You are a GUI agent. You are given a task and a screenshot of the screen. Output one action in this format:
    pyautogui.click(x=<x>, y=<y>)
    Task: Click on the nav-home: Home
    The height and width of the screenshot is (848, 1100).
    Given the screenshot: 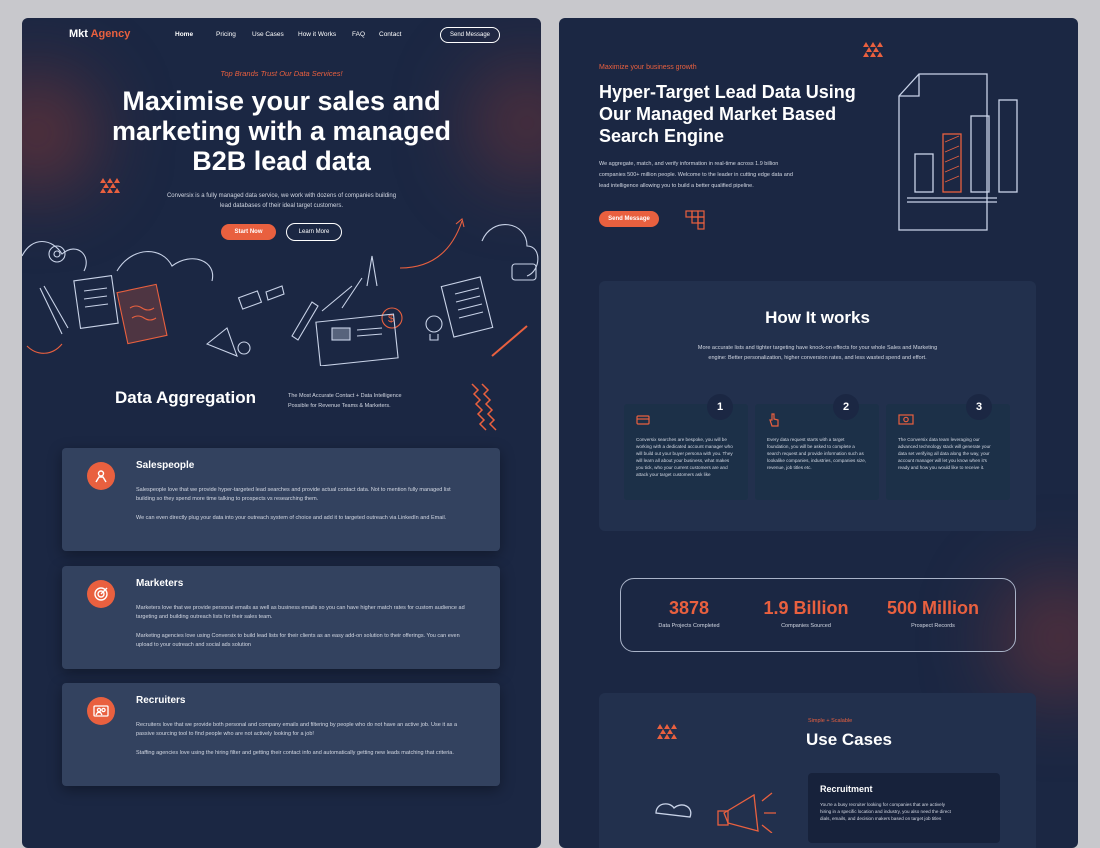 What is the action you would take?
    pyautogui.click(x=195, y=34)
    